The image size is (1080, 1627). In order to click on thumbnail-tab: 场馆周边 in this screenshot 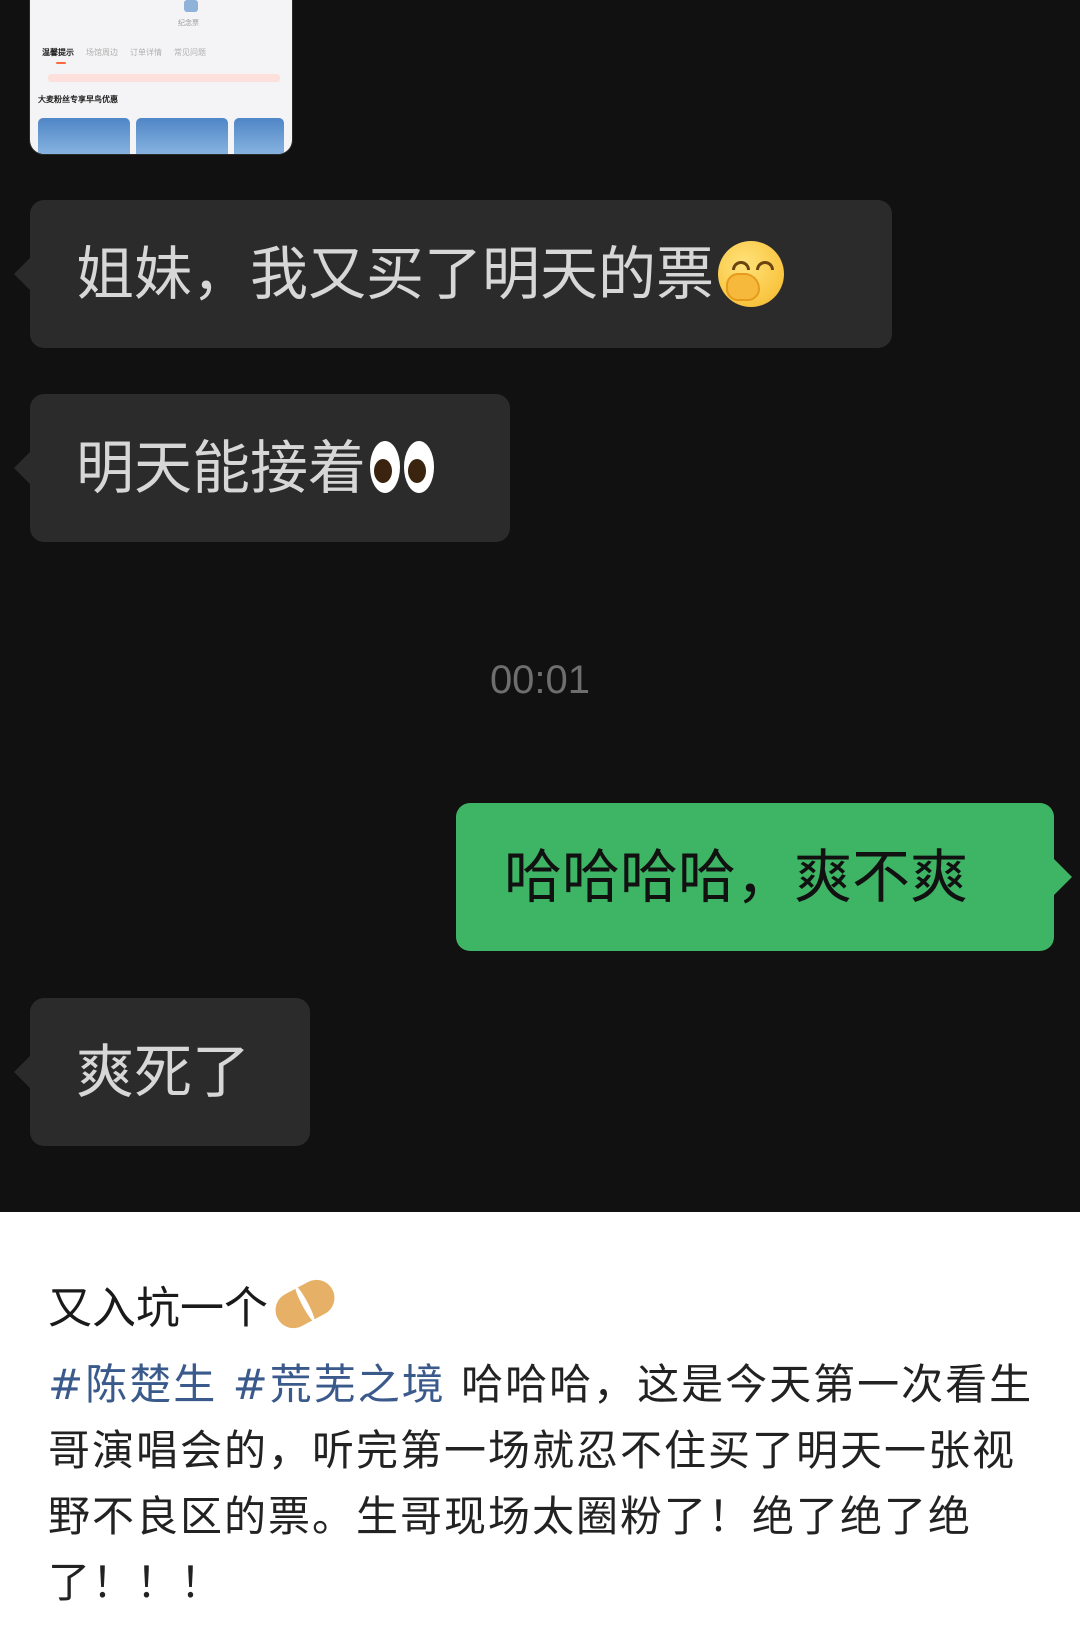, I will do `click(102, 52)`.